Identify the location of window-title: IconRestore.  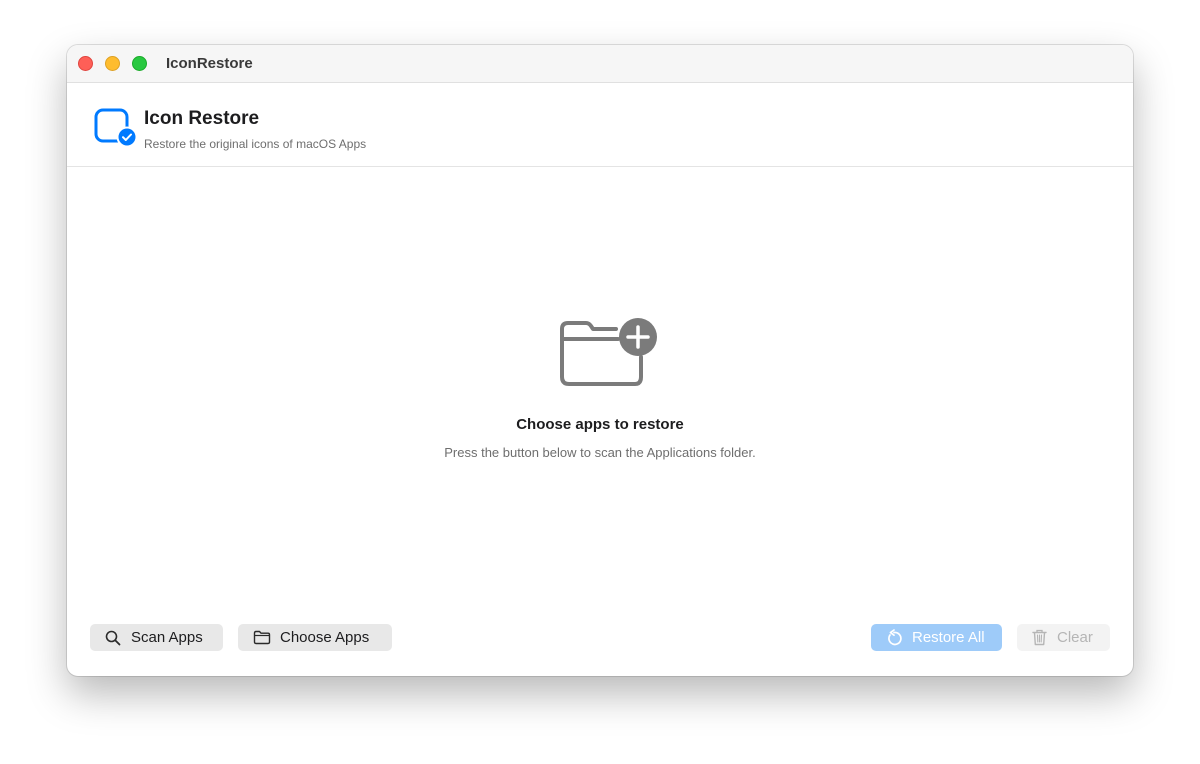
(209, 63).